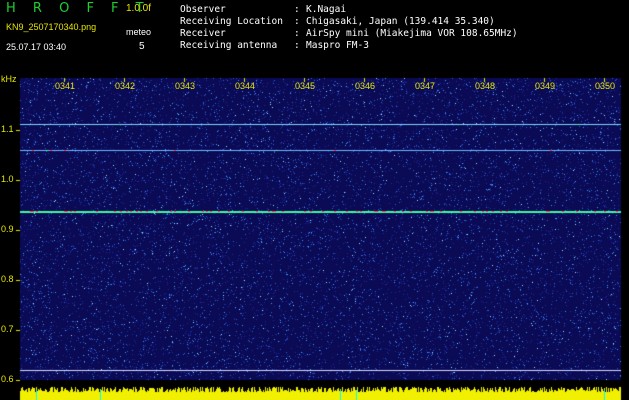  What do you see at coordinates (185, 86) in the screenshot?
I see `x-tick-label: 0343` at bounding box center [185, 86].